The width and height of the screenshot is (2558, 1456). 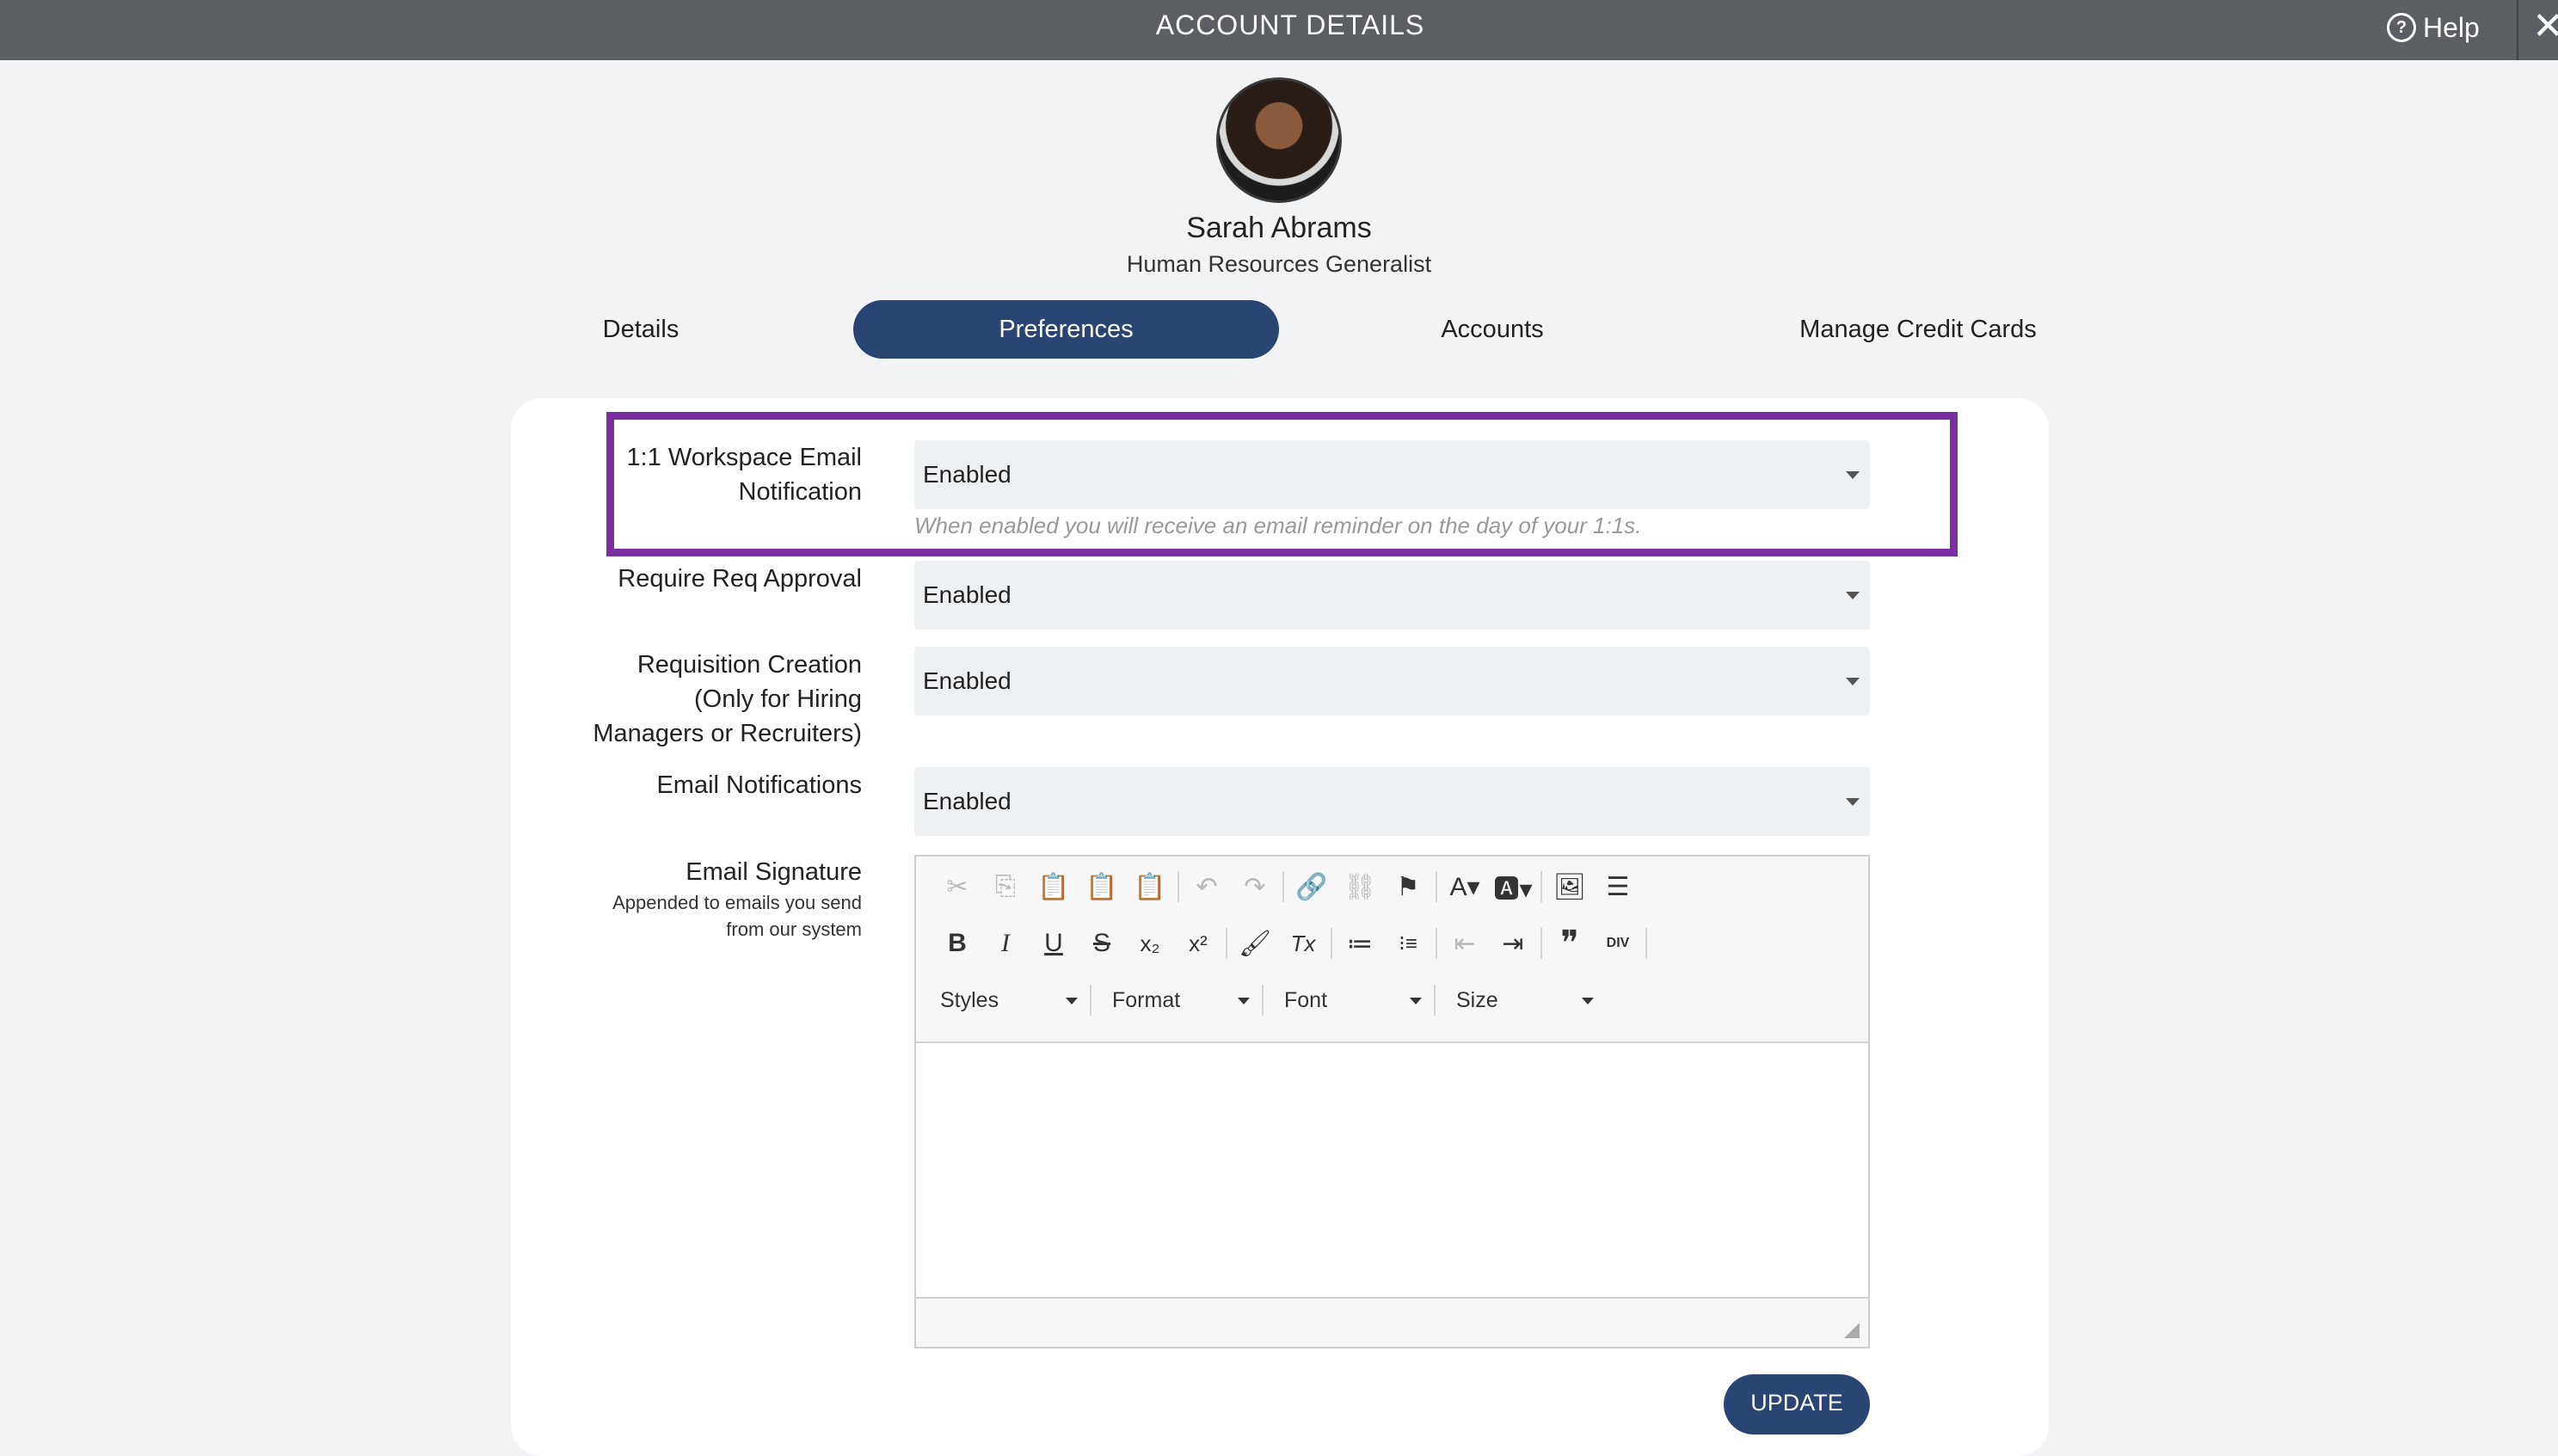 I want to click on profile-name: Sarah Abrams, so click(x=1279, y=228).